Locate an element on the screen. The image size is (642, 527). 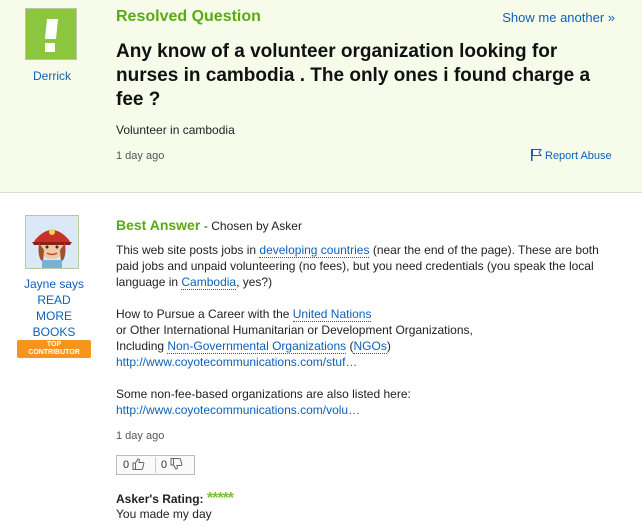
answer-time: 1 day ago is located at coordinates (140, 436).